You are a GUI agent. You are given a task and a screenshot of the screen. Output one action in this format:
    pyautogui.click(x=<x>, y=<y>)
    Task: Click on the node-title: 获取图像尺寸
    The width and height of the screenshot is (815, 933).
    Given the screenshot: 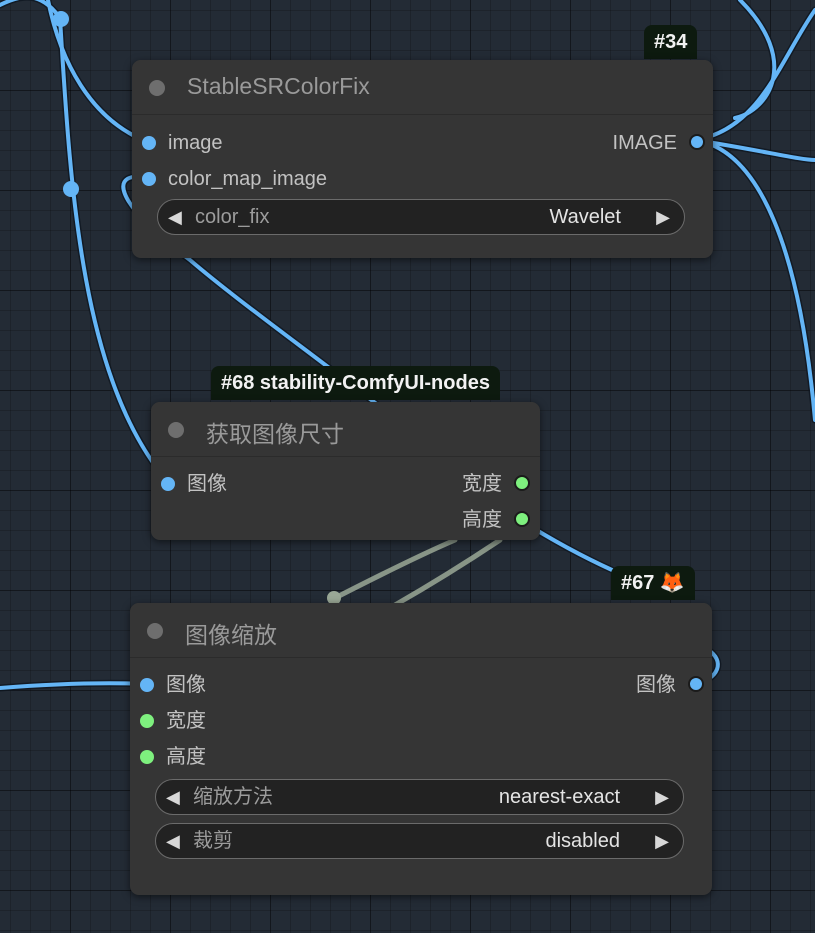 What is the action you would take?
    pyautogui.click(x=275, y=434)
    